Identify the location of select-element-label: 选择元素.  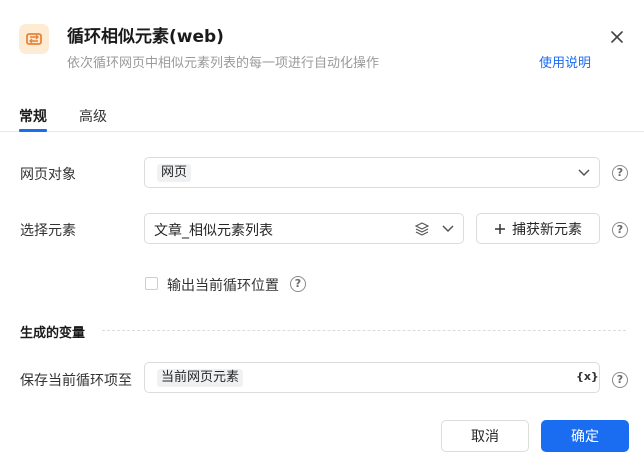
(48, 231).